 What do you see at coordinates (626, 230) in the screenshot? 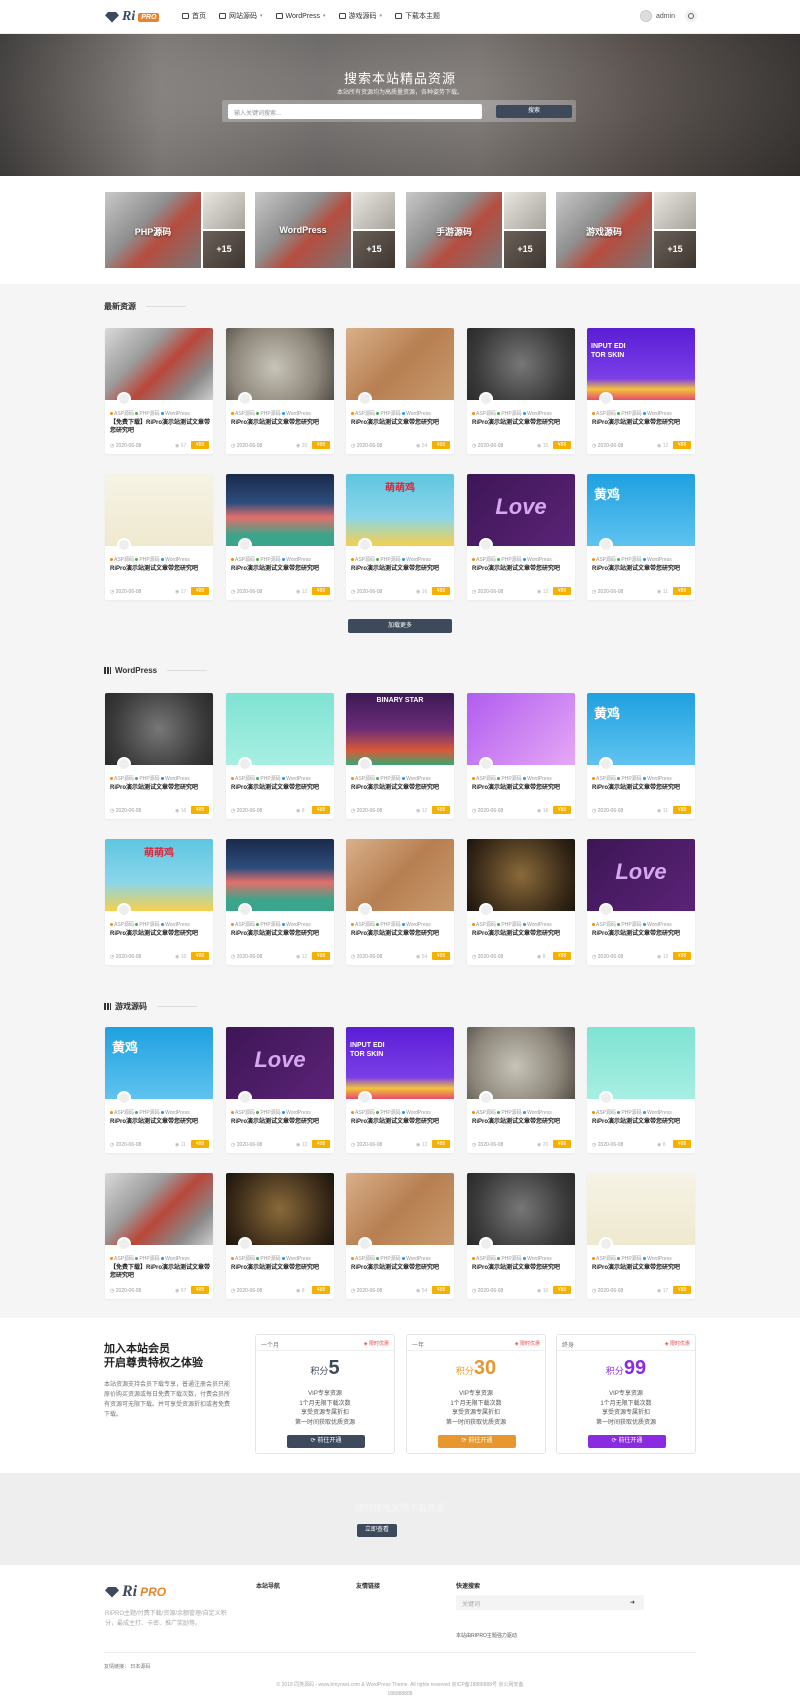
I see `category-tile: 游戏源码 +15` at bounding box center [626, 230].